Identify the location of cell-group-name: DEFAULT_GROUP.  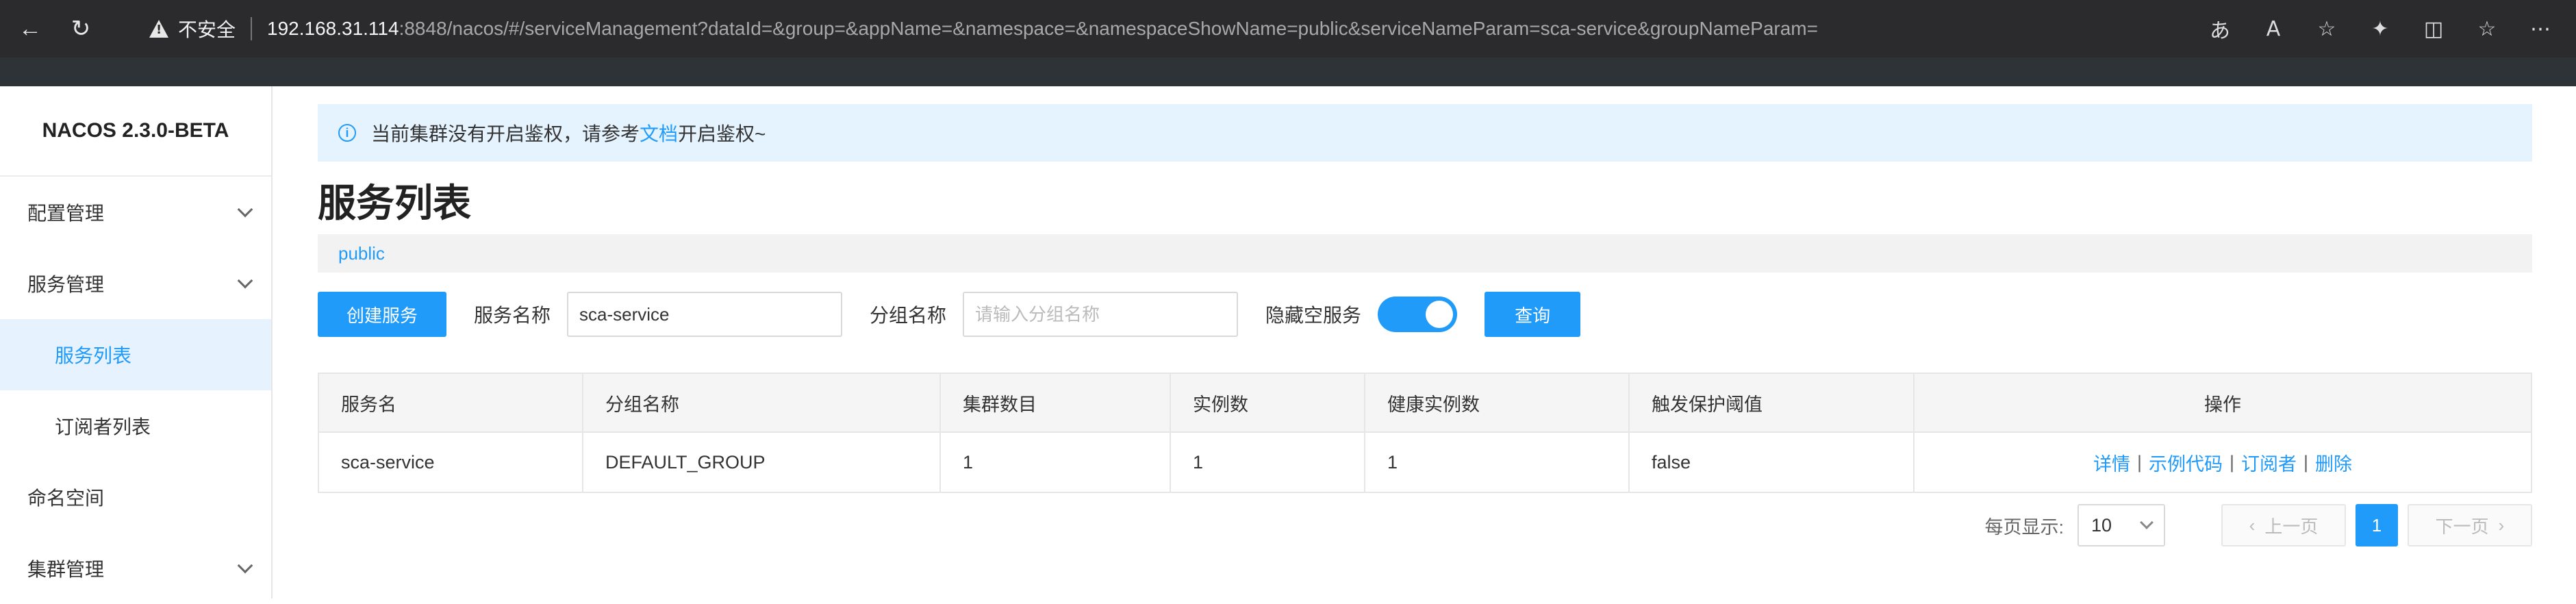
(762, 462).